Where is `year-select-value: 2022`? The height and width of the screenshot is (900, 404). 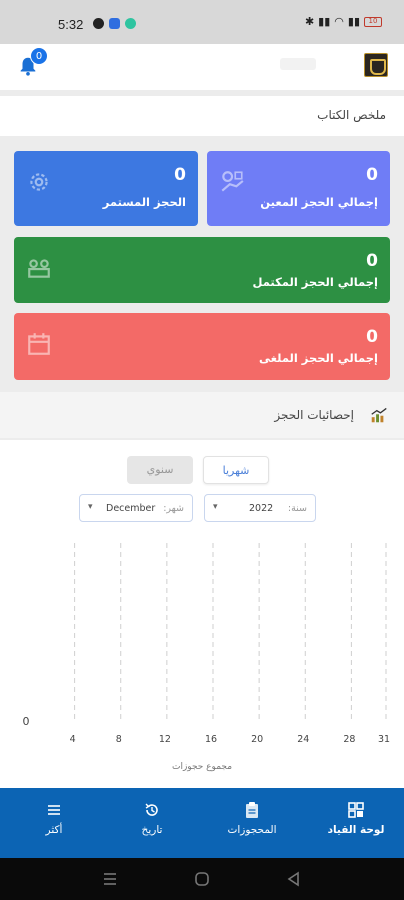 year-select-value: 2022 is located at coordinates (261, 508).